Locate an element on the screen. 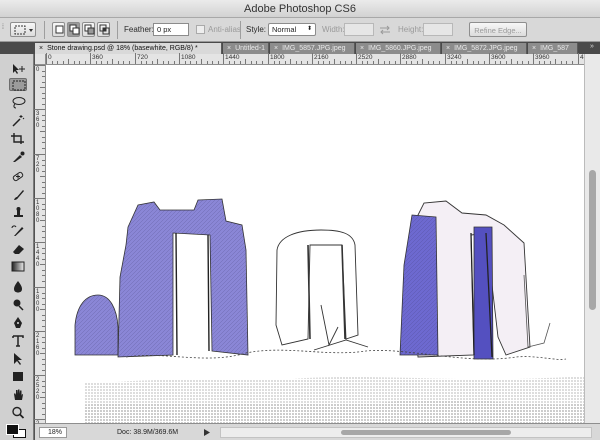 This screenshot has height=440, width=600. crop-tool-button is located at coordinates (18, 138).